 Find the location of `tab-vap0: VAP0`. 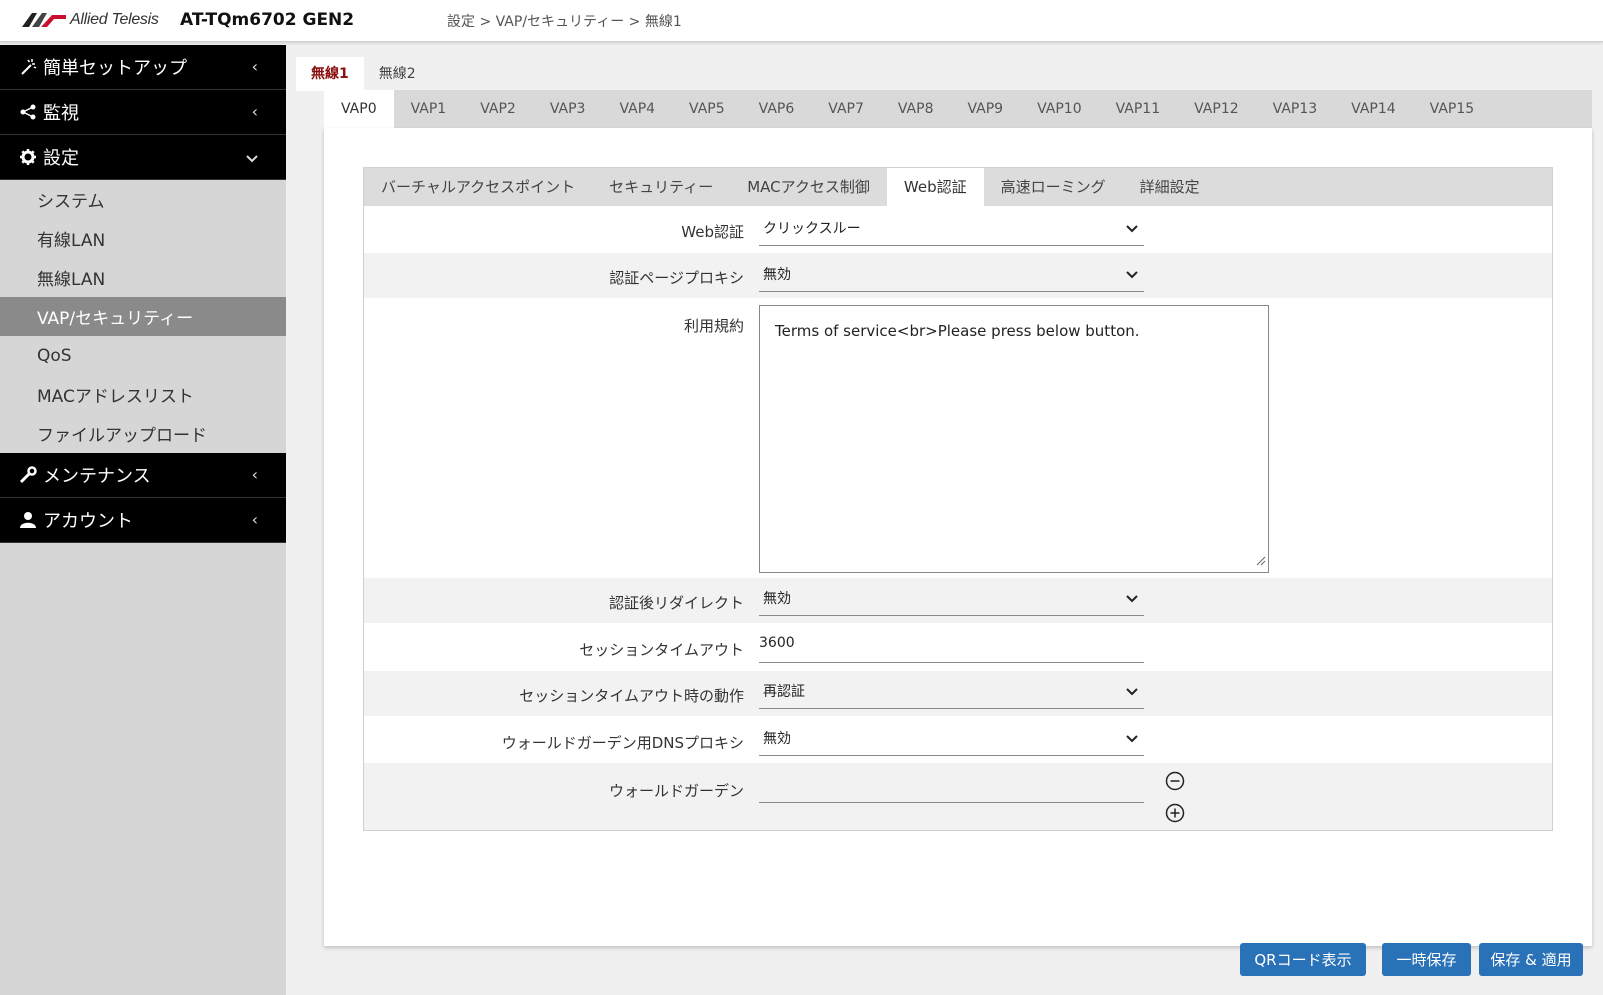

tab-vap0: VAP0 is located at coordinates (359, 109).